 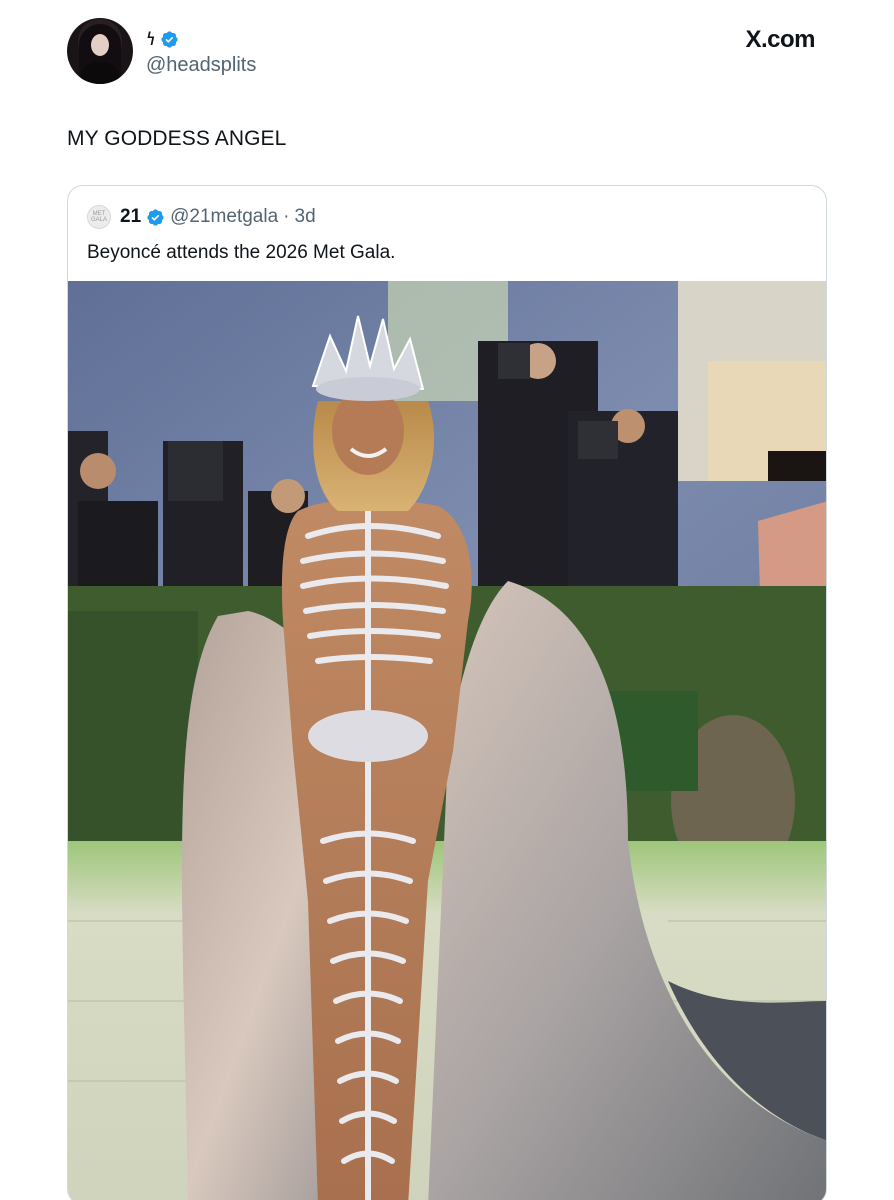 What do you see at coordinates (99, 217) in the screenshot?
I see `quoted-author-avatar: MET GALA` at bounding box center [99, 217].